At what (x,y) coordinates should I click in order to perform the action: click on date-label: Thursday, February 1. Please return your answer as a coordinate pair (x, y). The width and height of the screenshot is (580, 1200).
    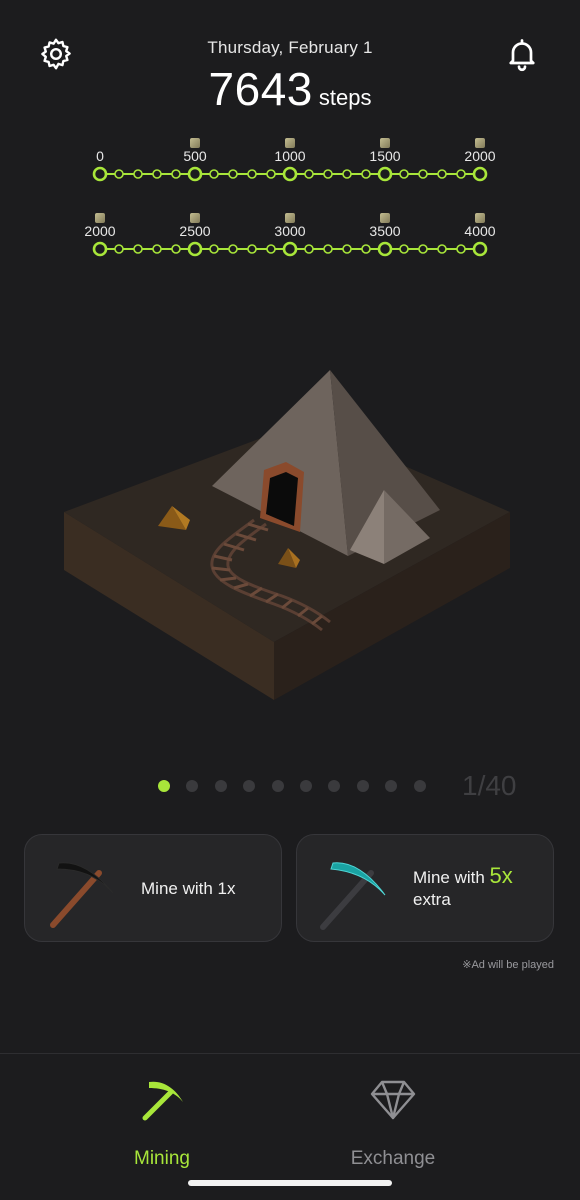
    Looking at the image, I should click on (290, 47).